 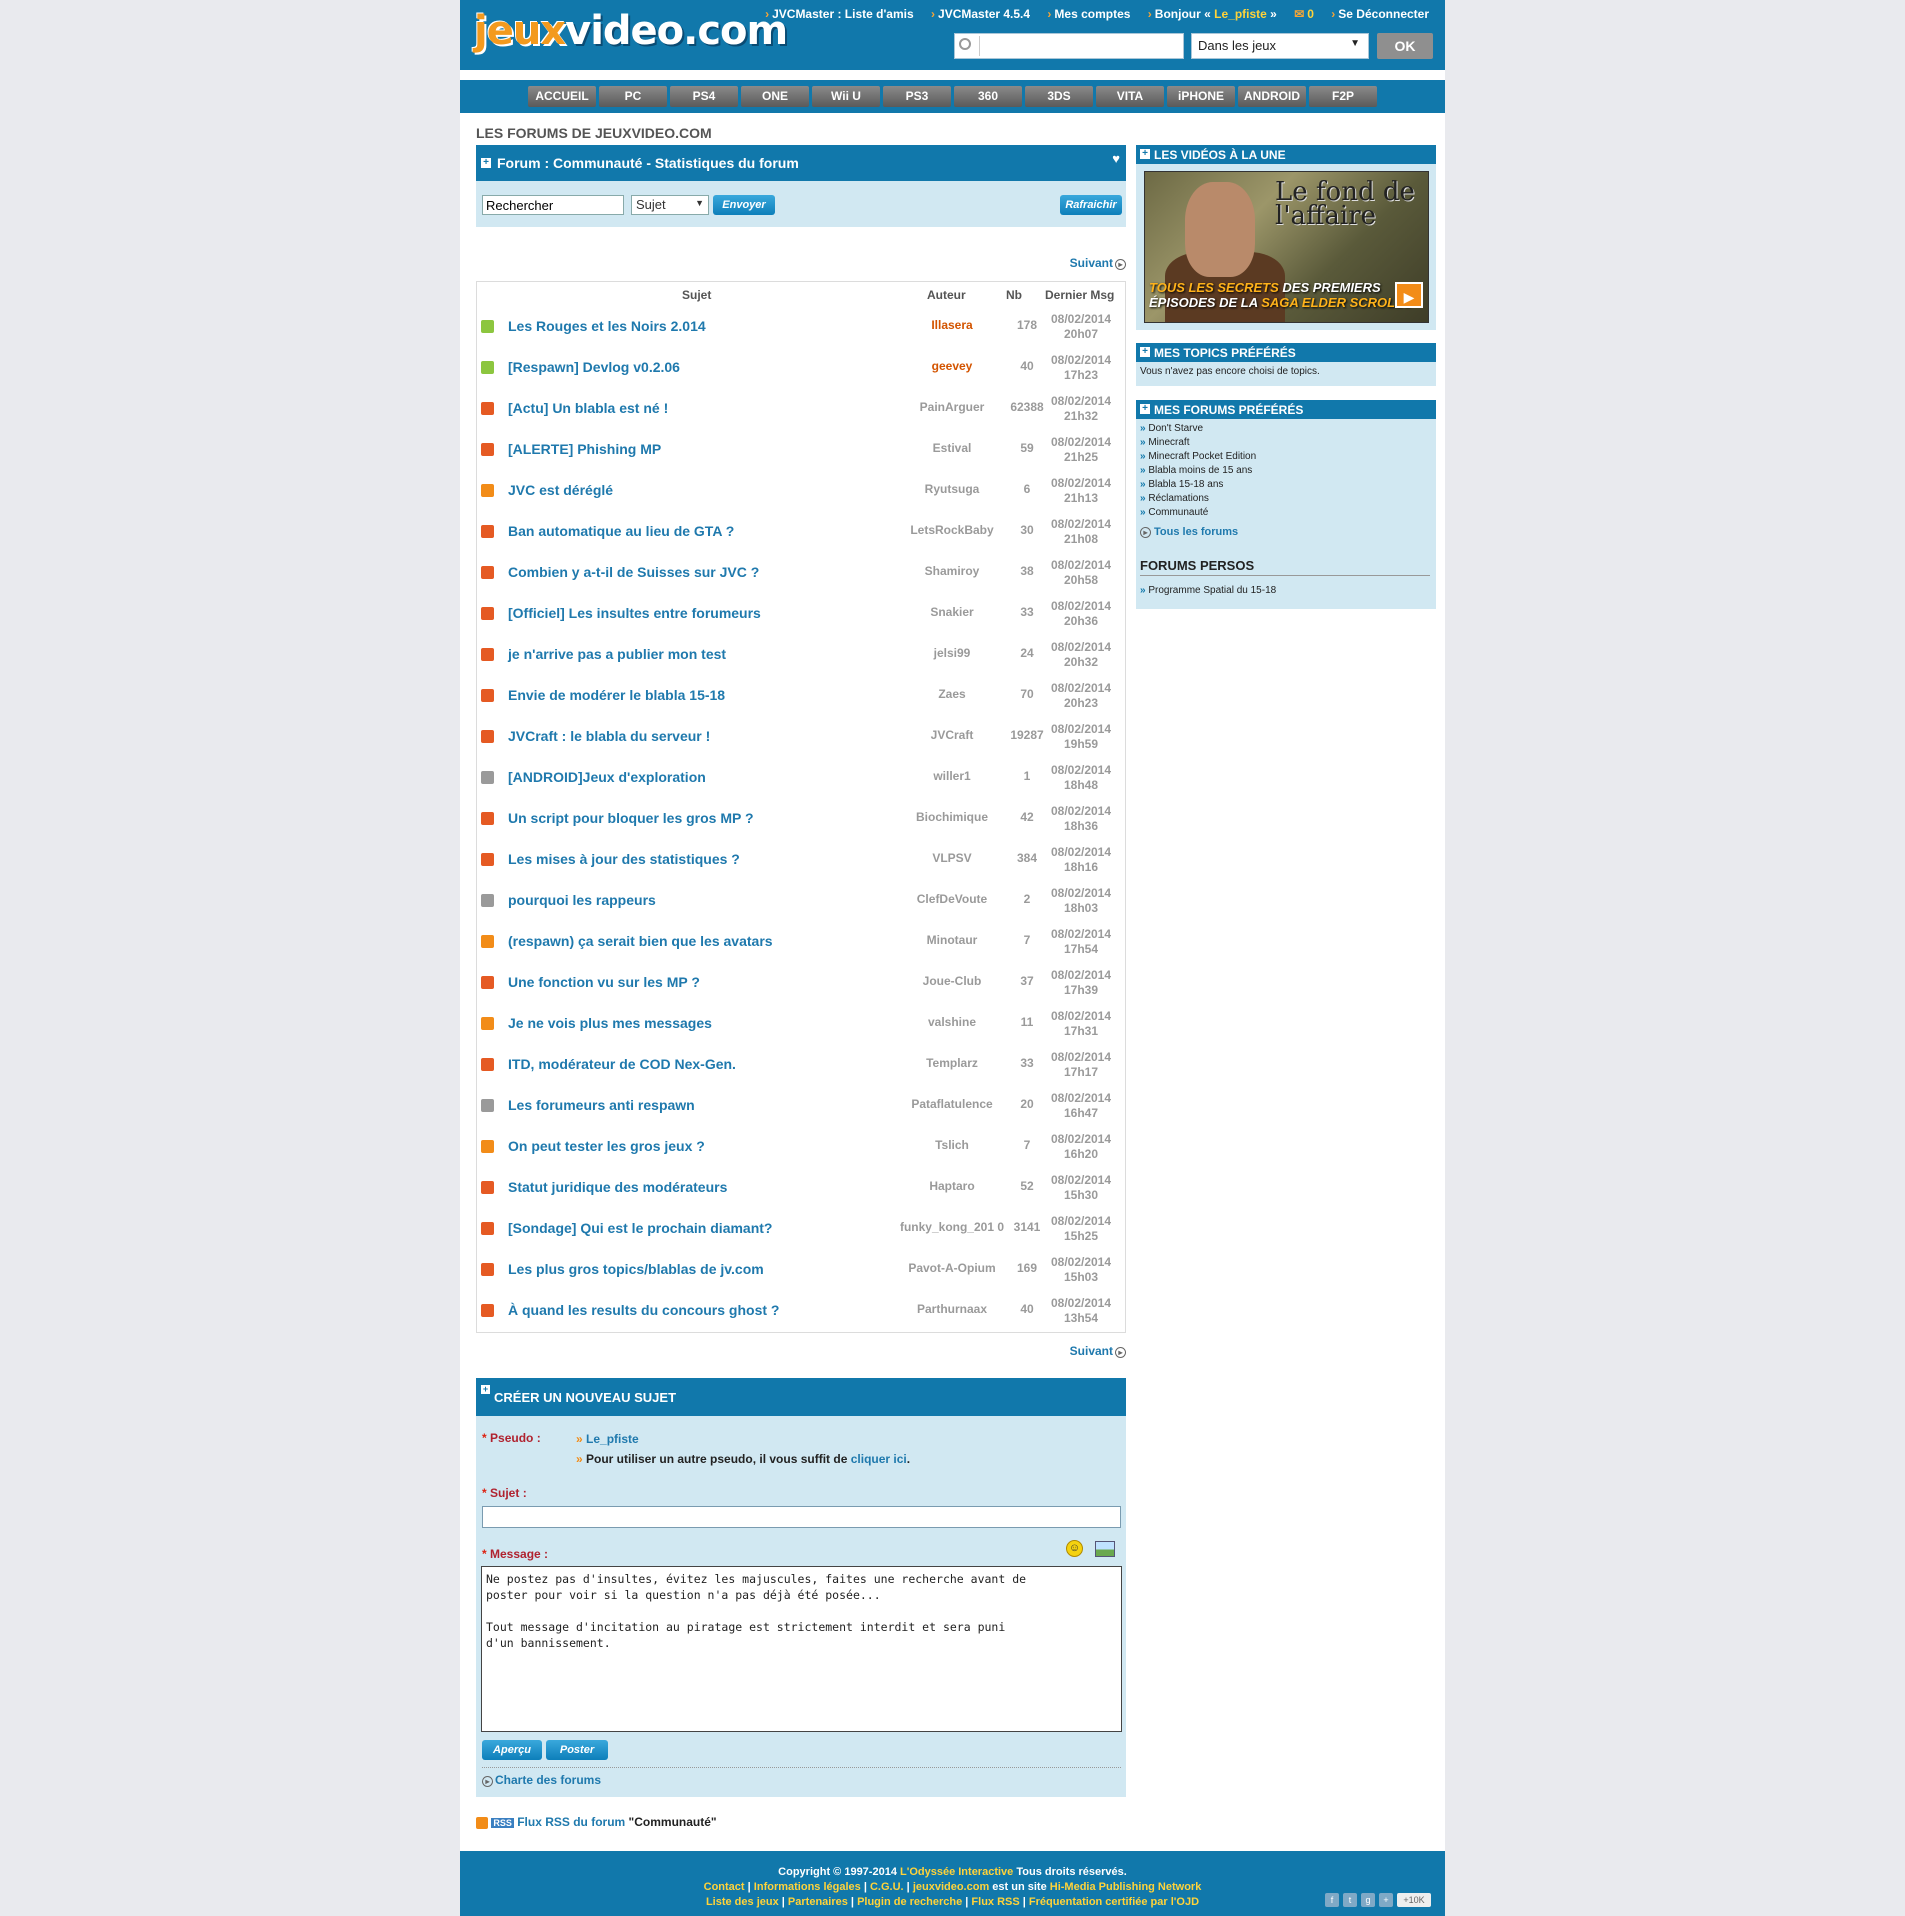 I want to click on partners-link: Partenaires, so click(x=818, y=1902).